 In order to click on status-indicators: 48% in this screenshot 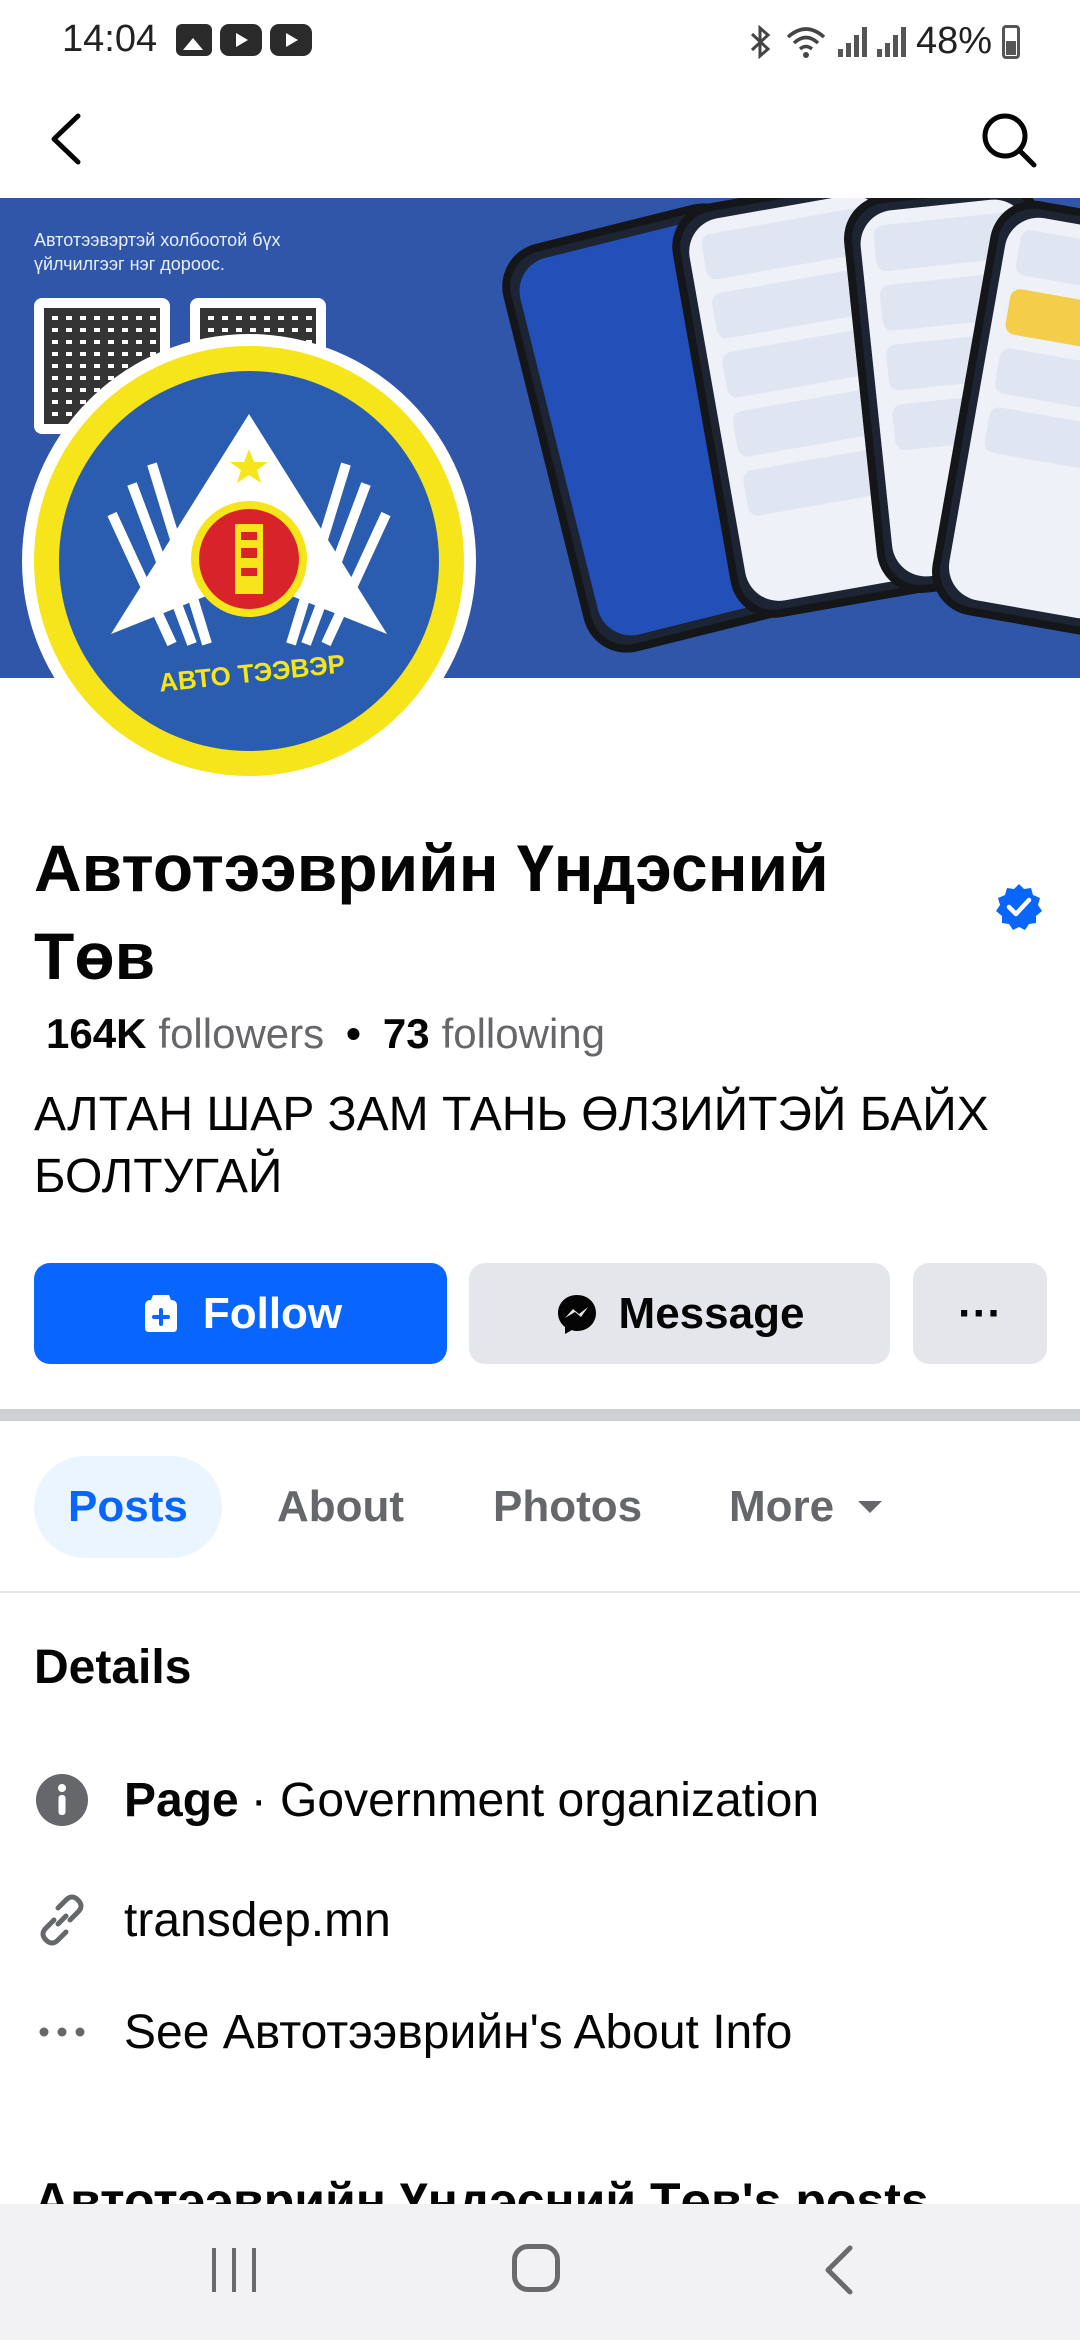, I will do `click(884, 41)`.